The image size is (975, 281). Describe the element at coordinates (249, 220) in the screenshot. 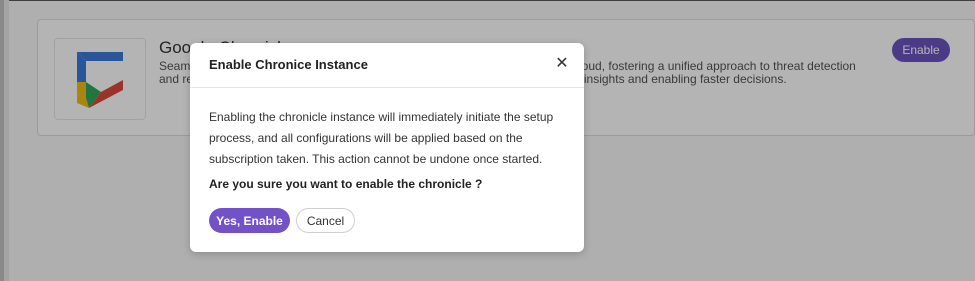

I see `confirm-enable-button: Yes, Enable` at that location.